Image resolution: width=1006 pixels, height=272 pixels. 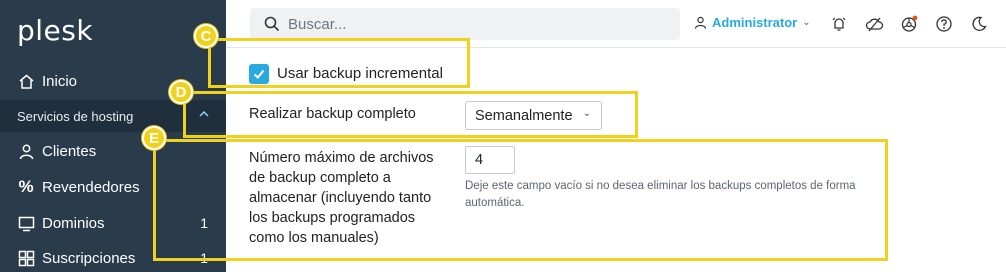 What do you see at coordinates (26, 223) in the screenshot?
I see `monitor-icon` at bounding box center [26, 223].